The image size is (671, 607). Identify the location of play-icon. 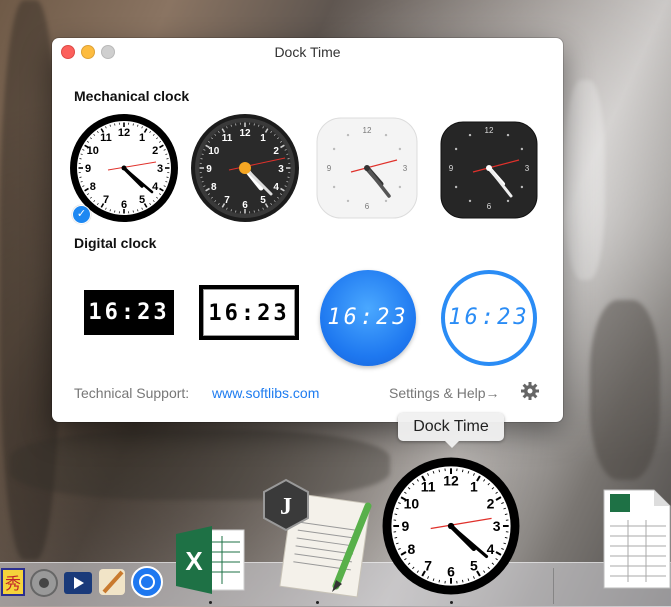
(78, 583).